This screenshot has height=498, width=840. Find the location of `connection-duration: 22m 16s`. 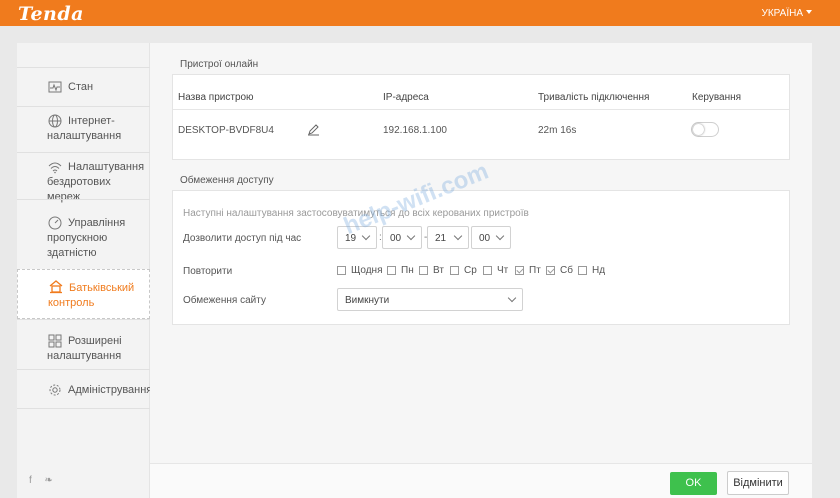

connection-duration: 22m 16s is located at coordinates (557, 130).